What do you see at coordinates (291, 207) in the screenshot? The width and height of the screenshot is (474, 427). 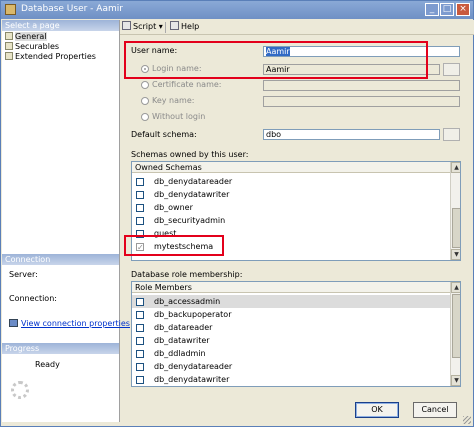 I see `schema-row: db_owner` at bounding box center [291, 207].